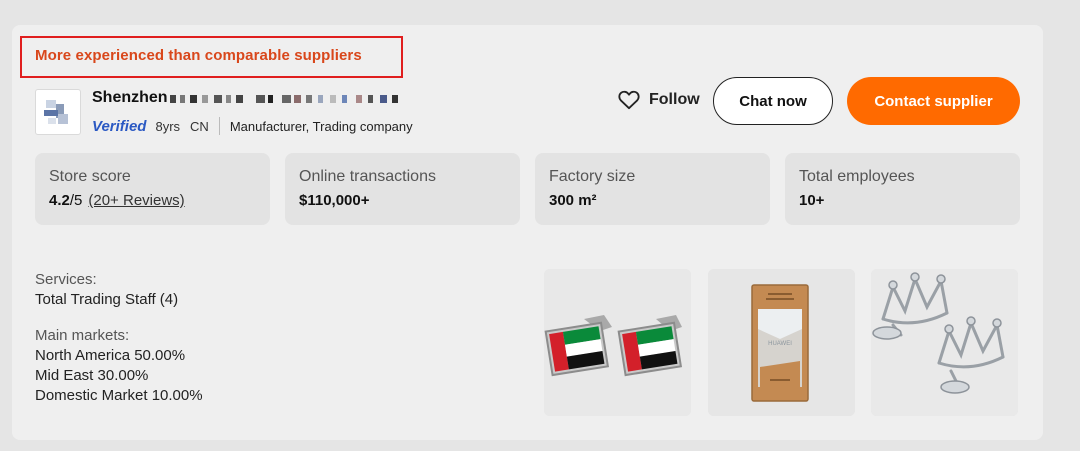 The image size is (1080, 451). Describe the element at coordinates (902, 189) in the screenshot. I see `total-employees-card: Total employees 10+` at that location.